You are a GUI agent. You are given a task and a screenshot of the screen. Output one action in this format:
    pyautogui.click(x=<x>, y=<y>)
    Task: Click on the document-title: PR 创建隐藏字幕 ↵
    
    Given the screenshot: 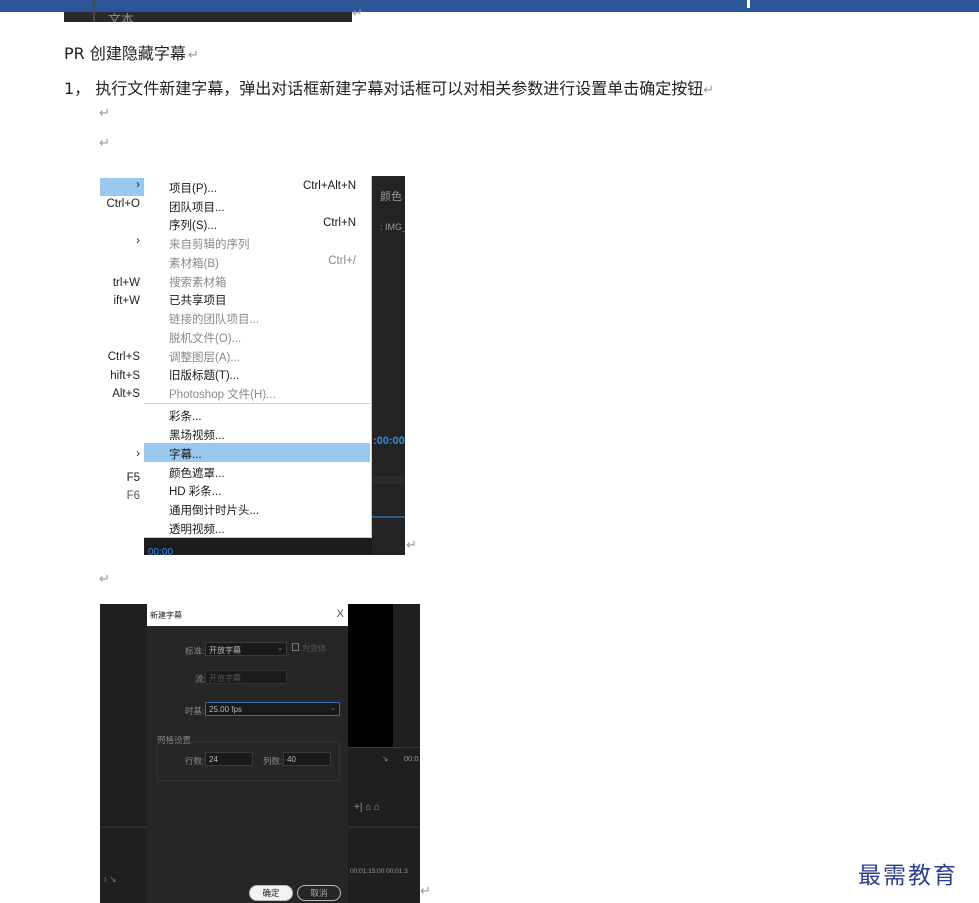 What is the action you would take?
    pyautogui.click(x=131, y=53)
    